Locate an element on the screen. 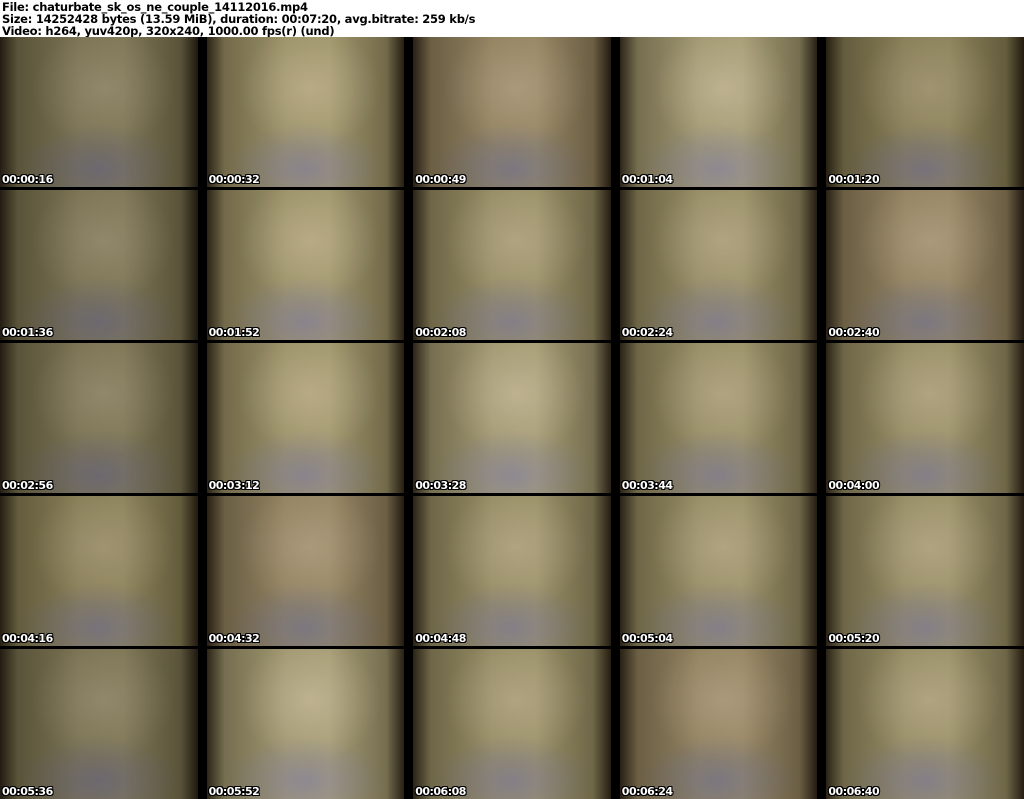  video-thumbnail: 00:00:49 is located at coordinates (512, 112).